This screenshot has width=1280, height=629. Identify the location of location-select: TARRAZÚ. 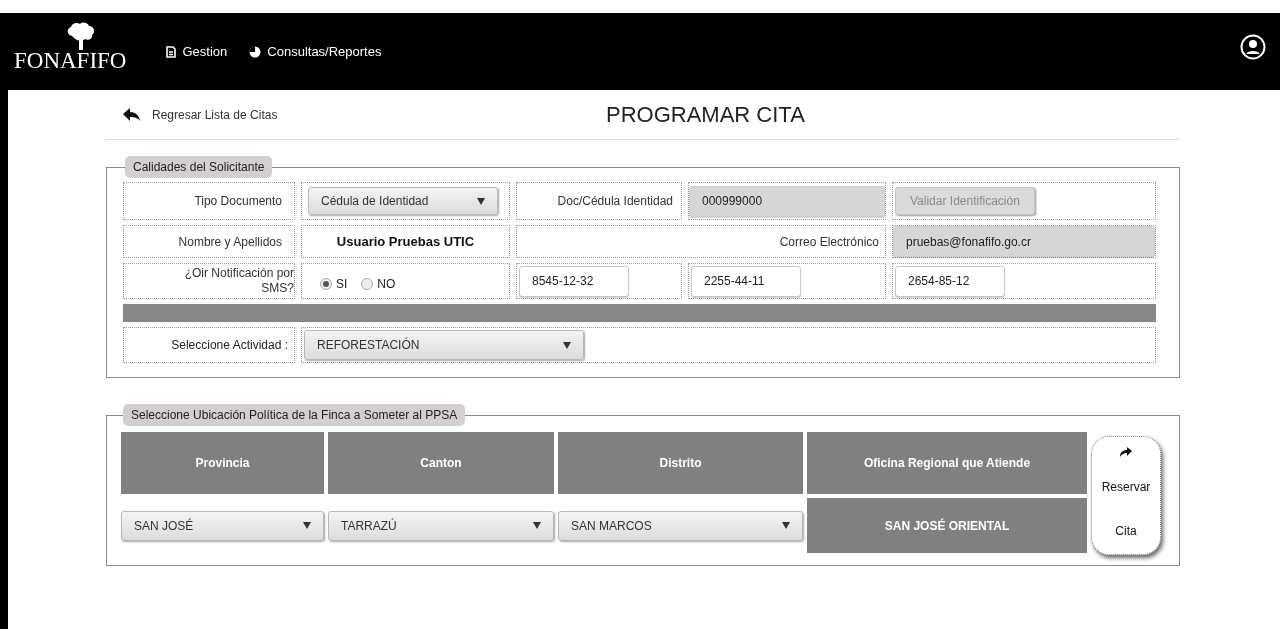
(441, 525).